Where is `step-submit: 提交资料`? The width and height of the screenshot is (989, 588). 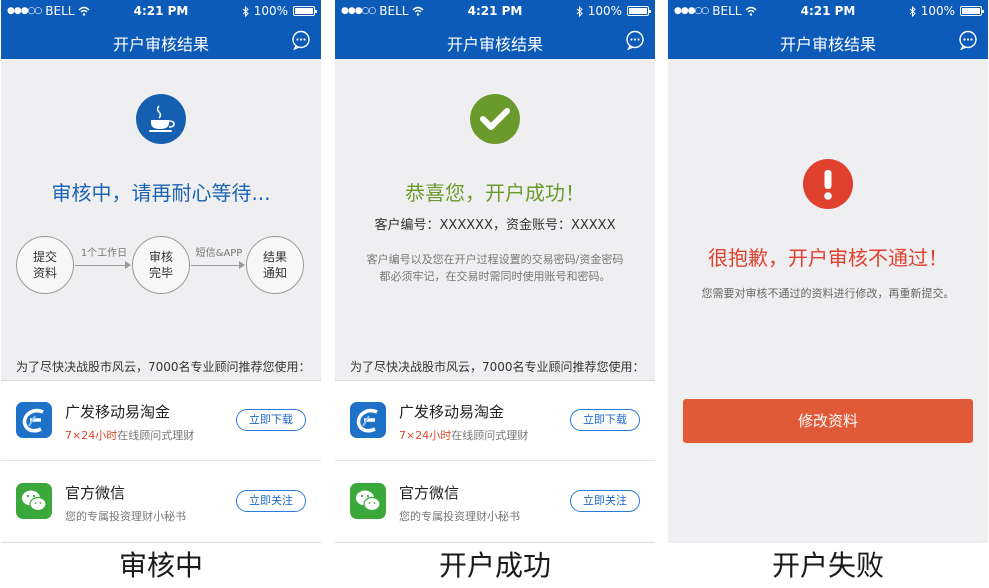 step-submit: 提交资料 is located at coordinates (45, 265).